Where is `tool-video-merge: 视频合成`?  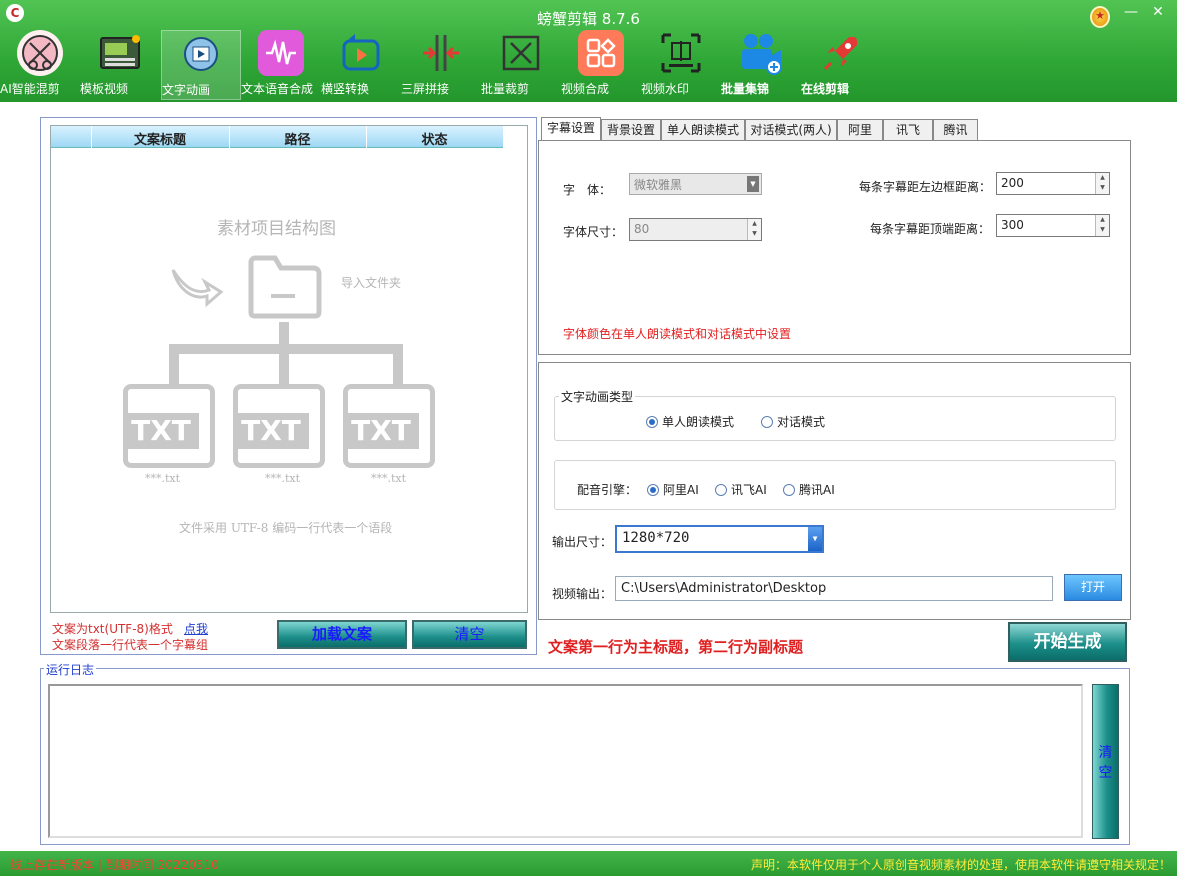 tool-video-merge: 视频合成 is located at coordinates (601, 65).